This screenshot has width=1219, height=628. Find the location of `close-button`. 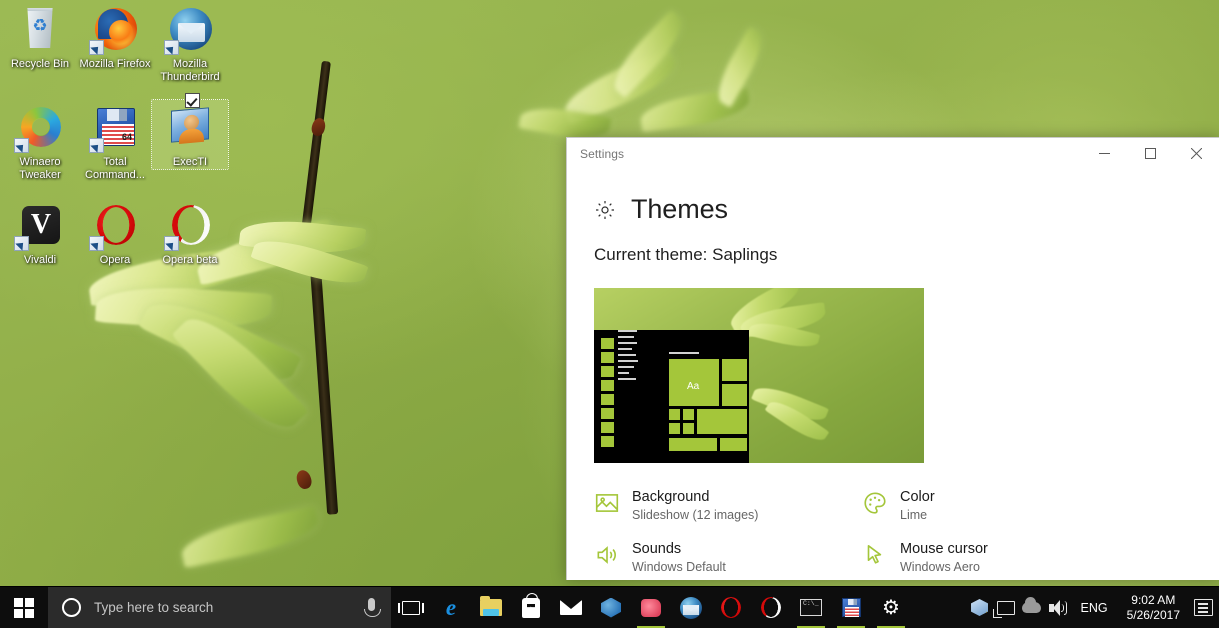

close-button is located at coordinates (1196, 153).